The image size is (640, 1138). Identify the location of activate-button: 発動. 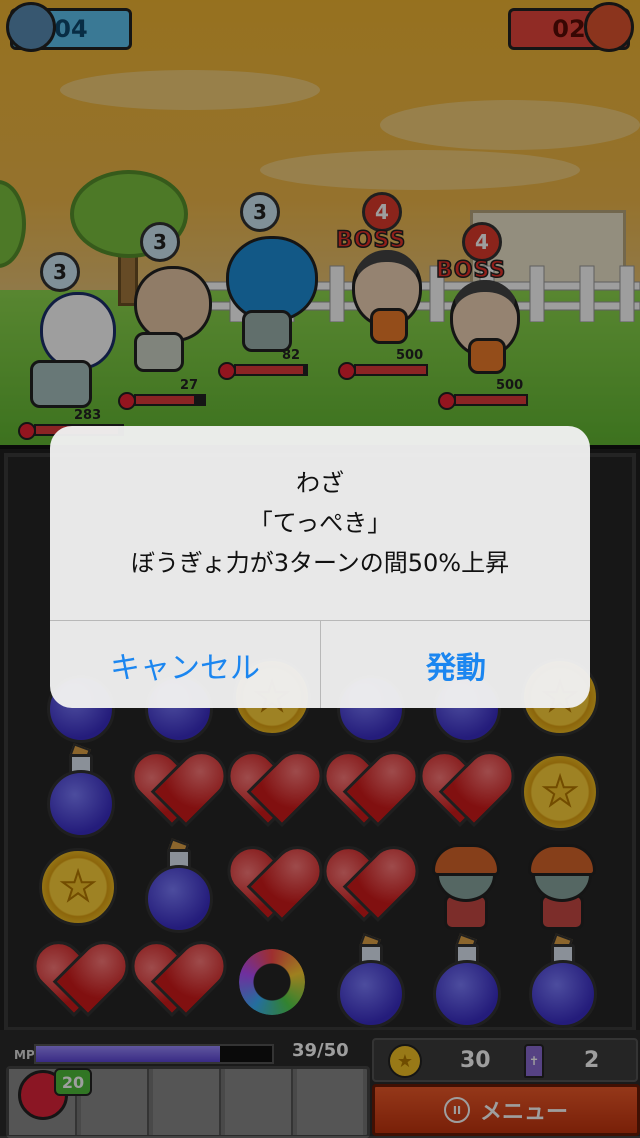
(455, 664).